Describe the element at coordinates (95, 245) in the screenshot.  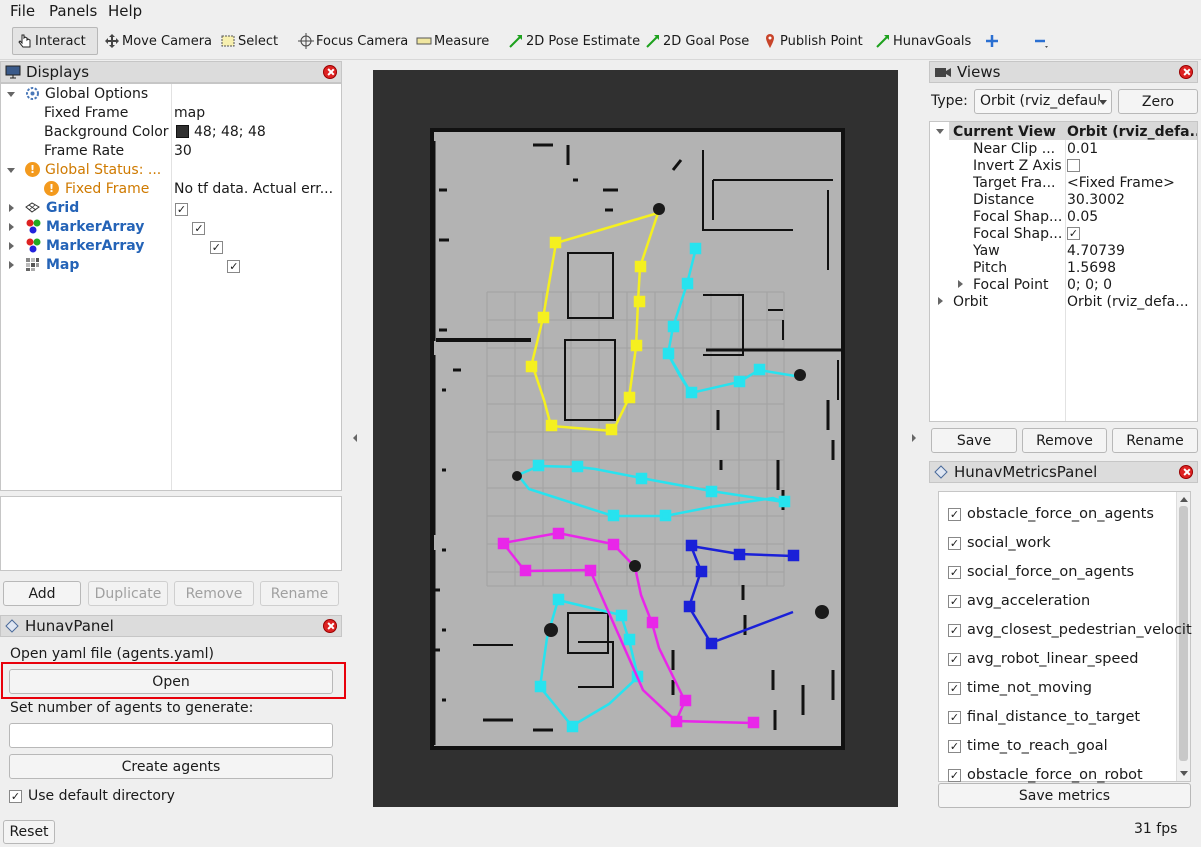
I see `display-item-label: MarkerArray` at that location.